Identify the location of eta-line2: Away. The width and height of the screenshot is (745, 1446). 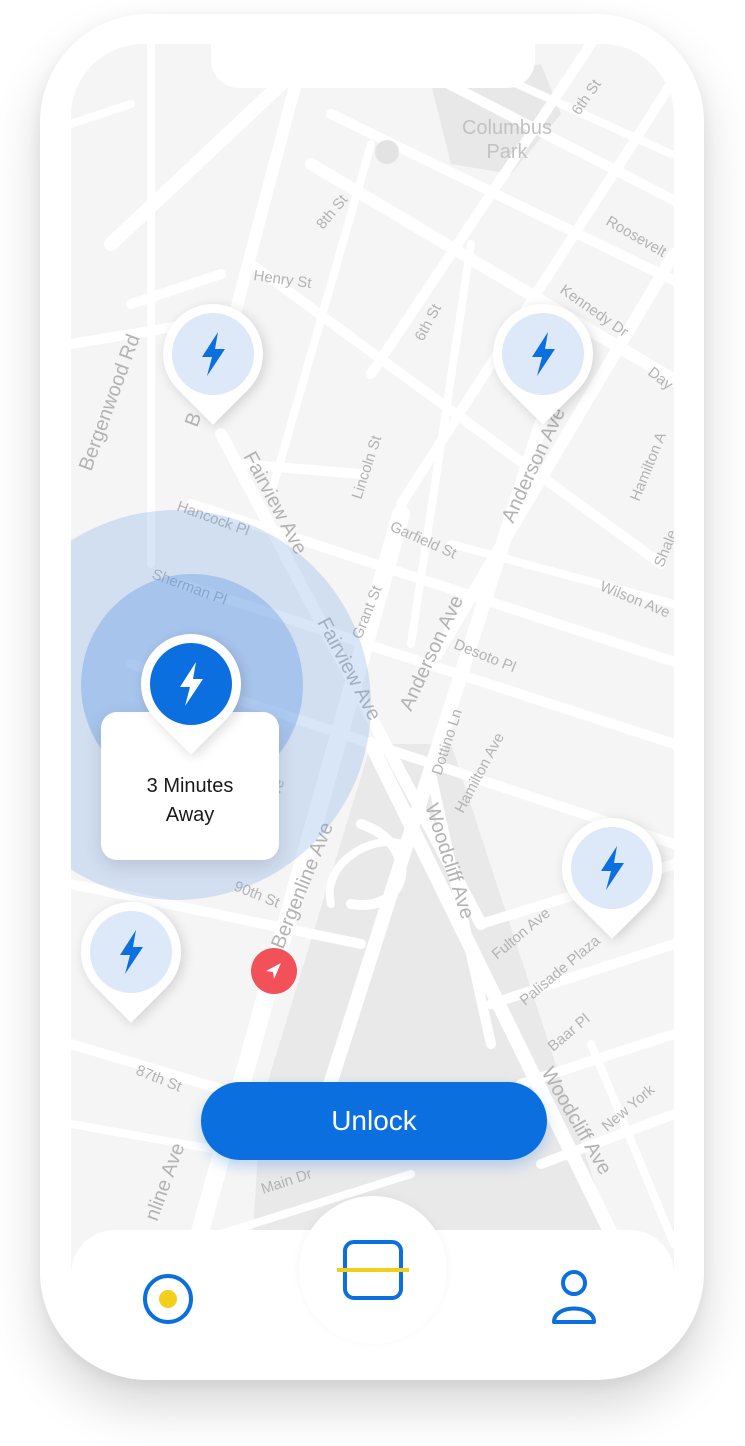
(190, 815).